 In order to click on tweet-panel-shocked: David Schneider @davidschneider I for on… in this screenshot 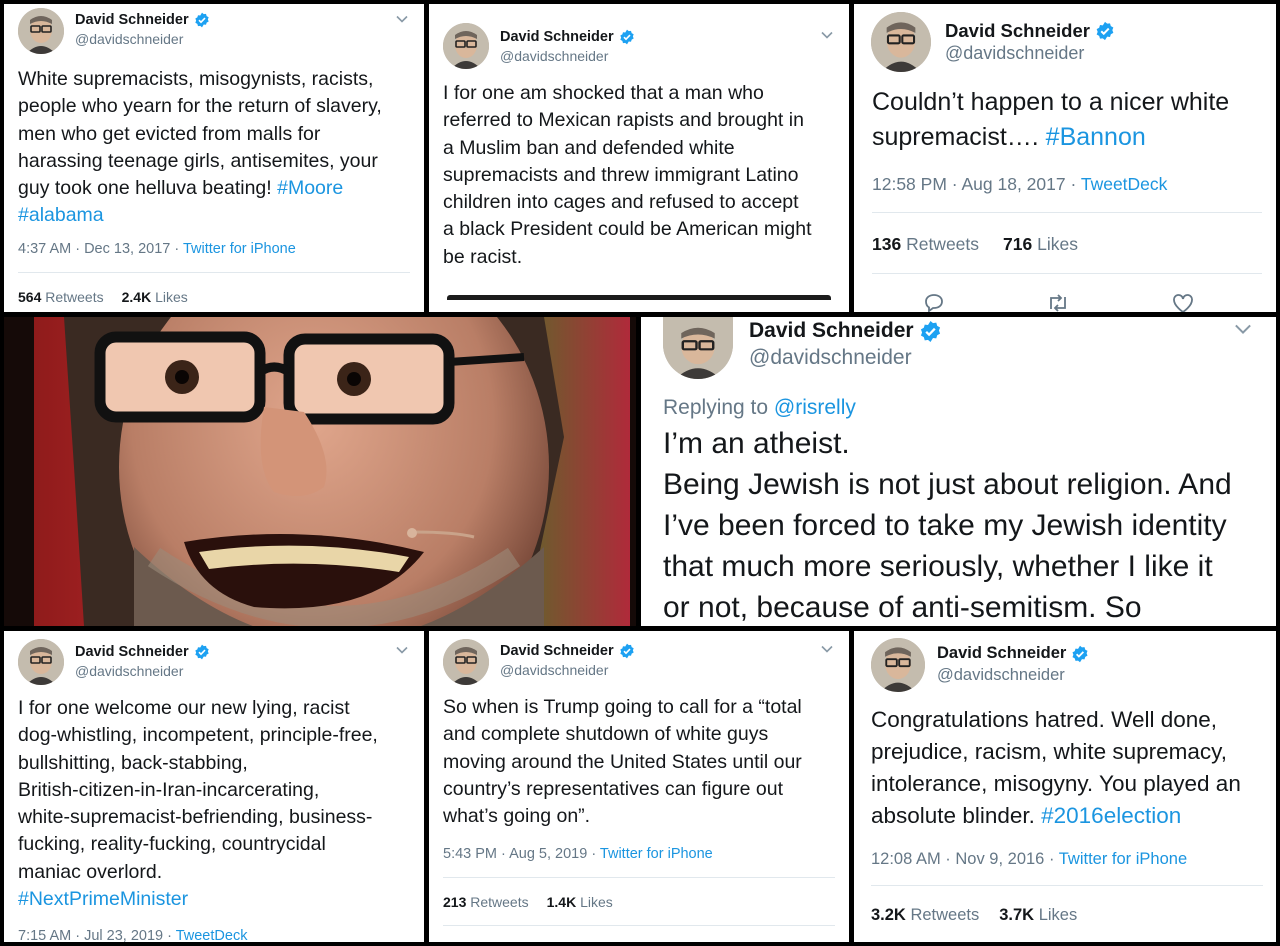, I will do `click(639, 158)`.